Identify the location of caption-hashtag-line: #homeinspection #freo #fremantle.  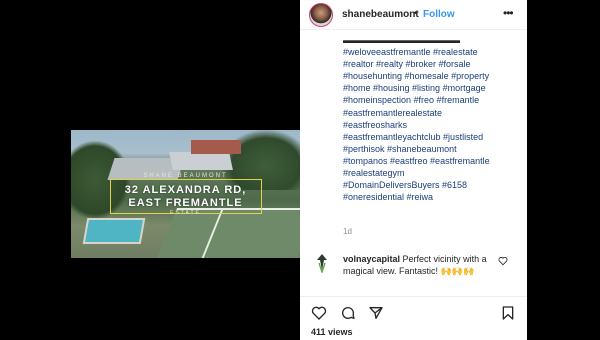
(432, 100).